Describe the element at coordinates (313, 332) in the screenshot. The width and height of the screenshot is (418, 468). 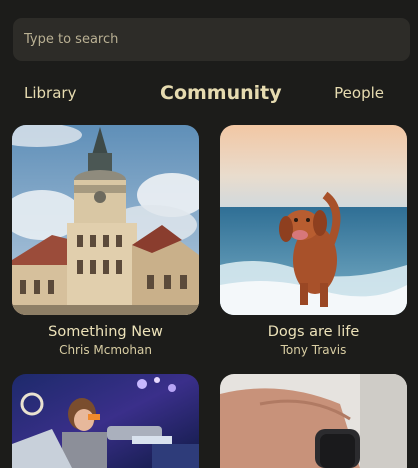
I see `post-title: Dogs are life` at that location.